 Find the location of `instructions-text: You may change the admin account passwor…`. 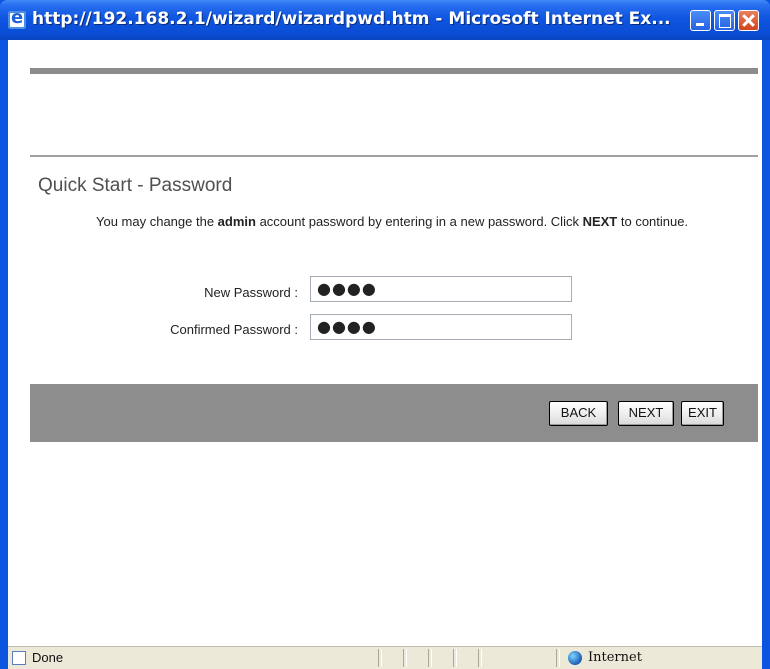

instructions-text: You may change the admin account passwor… is located at coordinates (426, 221).